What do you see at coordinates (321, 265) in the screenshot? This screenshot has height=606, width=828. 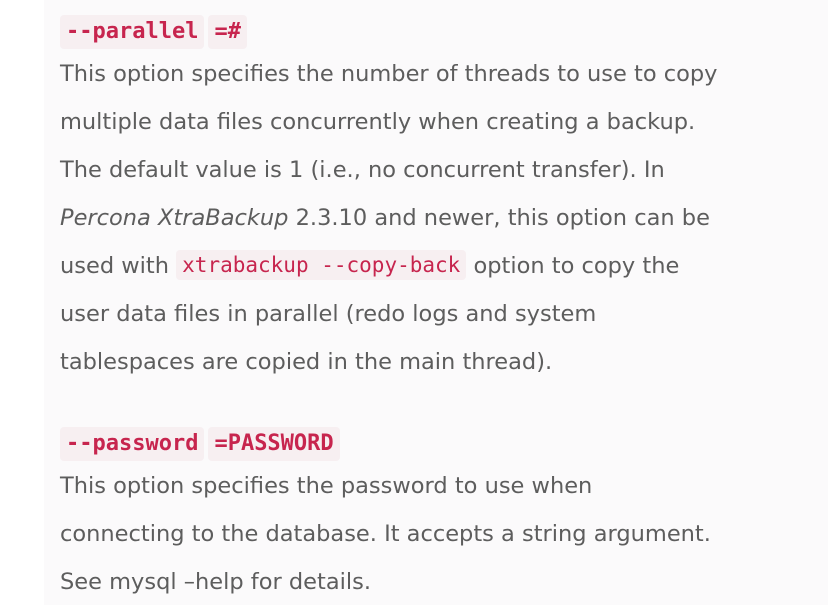 I see `inline-code-copy-back: xtrabackup --copy-back` at bounding box center [321, 265].